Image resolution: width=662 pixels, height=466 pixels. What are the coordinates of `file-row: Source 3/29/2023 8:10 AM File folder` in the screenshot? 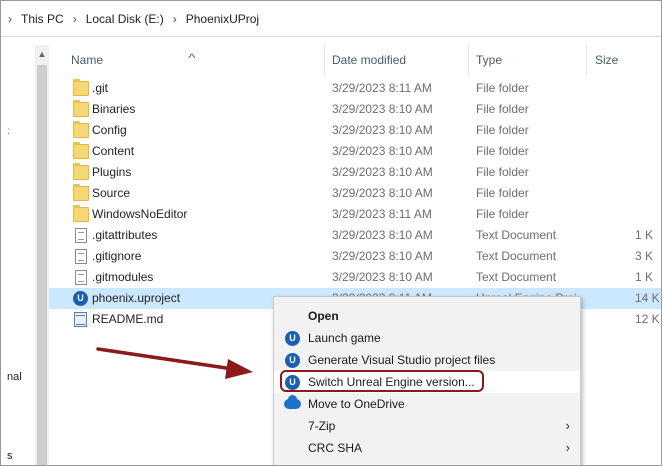 It's located at (355, 193).